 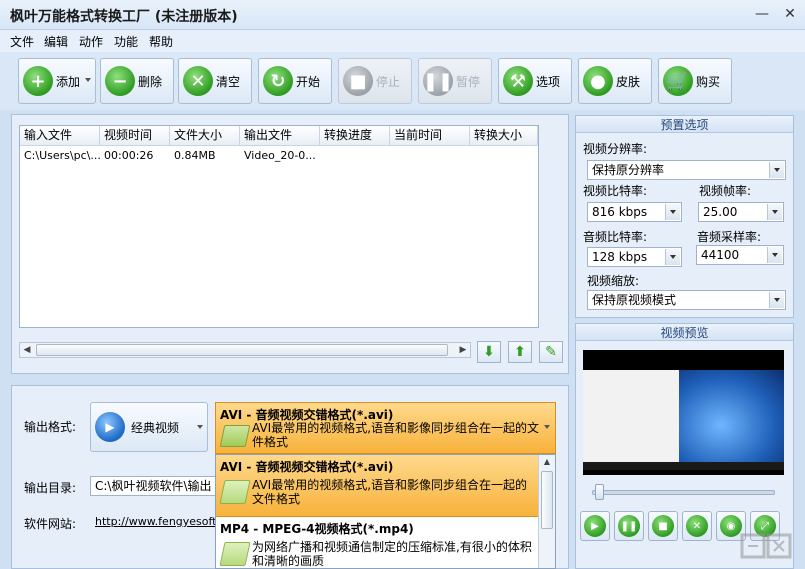 I want to click on buy-button: 🛒 购买, so click(x=695, y=81).